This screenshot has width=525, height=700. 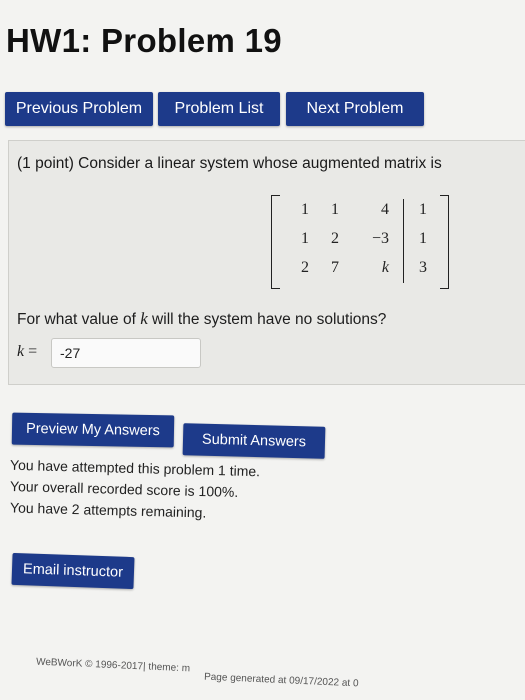 I want to click on page-title: HW1: Problem 19, so click(x=144, y=40).